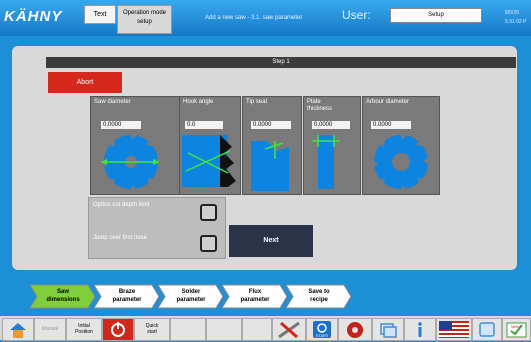  Describe the element at coordinates (209, 161) in the screenshot. I see `hook-angle-icon` at that location.